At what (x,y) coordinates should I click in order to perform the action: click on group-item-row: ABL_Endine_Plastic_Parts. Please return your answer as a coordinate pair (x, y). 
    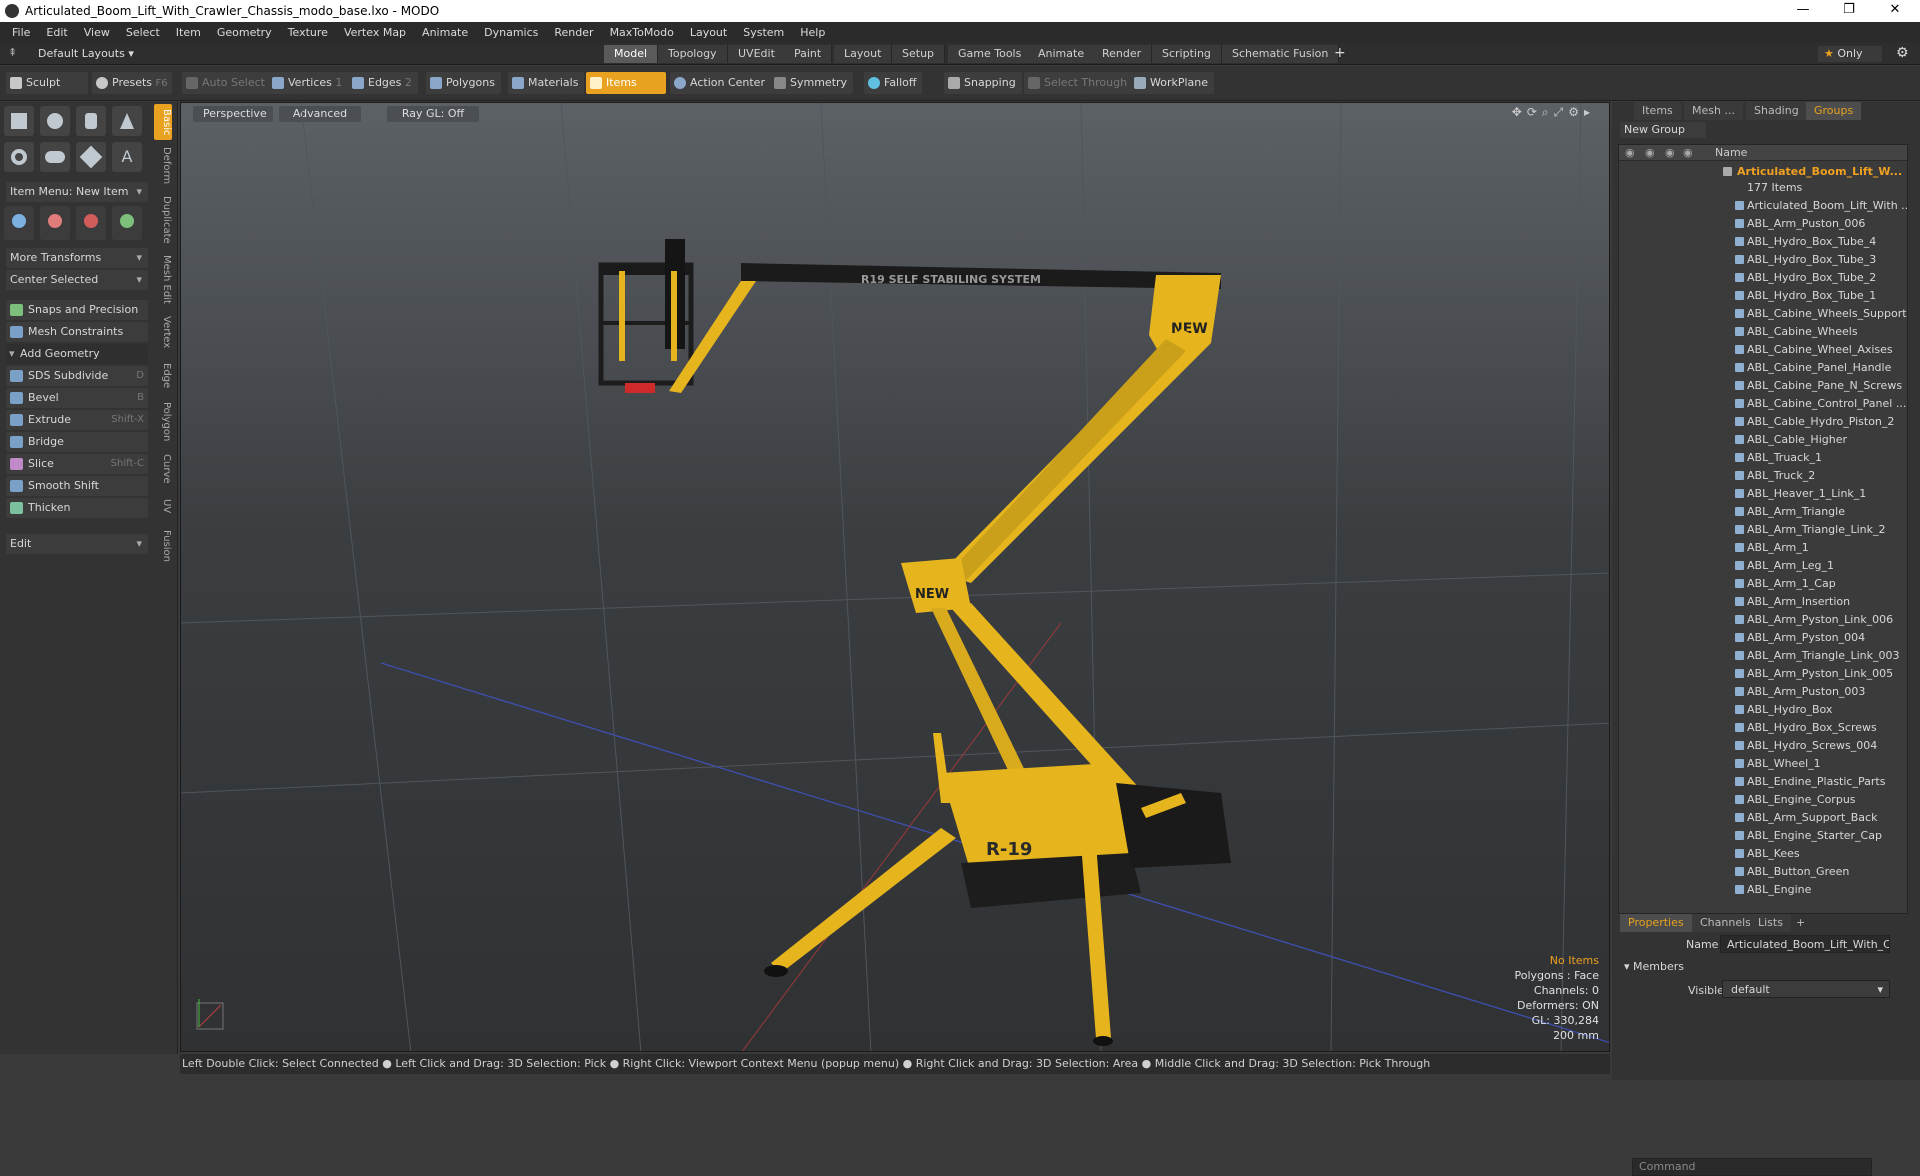
    Looking at the image, I should click on (1763, 782).